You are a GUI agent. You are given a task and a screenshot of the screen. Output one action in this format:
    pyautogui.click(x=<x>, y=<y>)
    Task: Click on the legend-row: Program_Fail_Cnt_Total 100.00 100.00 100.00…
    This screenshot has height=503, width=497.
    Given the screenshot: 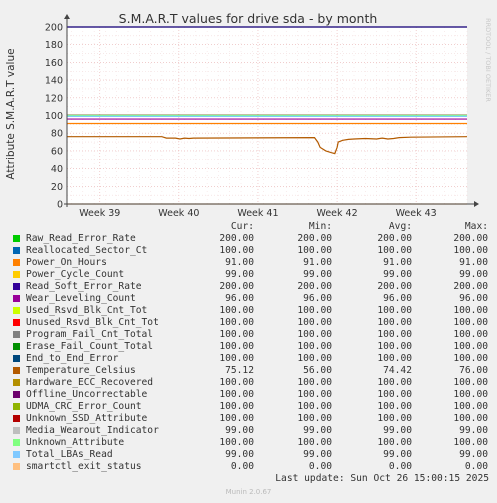 What is the action you would take?
    pyautogui.click(x=251, y=335)
    